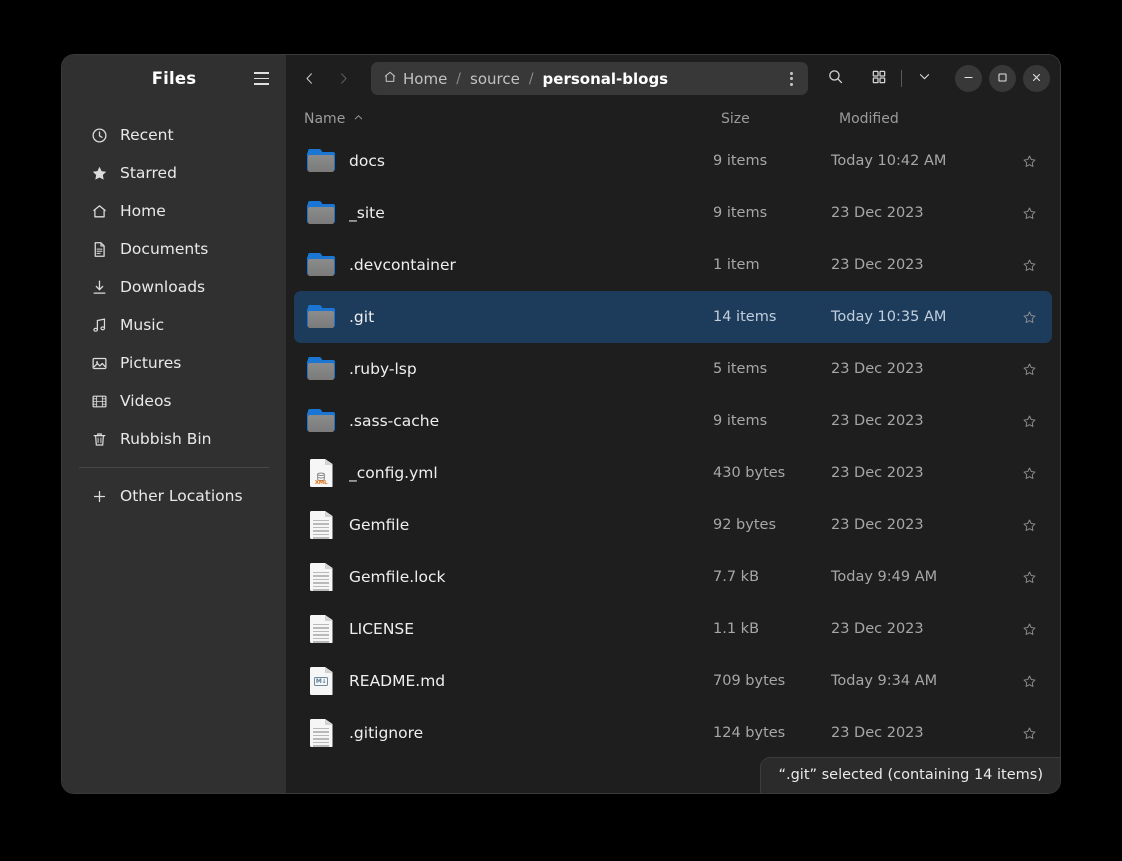 Image resolution: width=1122 pixels, height=861 pixels. What do you see at coordinates (749, 473) in the screenshot?
I see `file-size: 430 bytes` at bounding box center [749, 473].